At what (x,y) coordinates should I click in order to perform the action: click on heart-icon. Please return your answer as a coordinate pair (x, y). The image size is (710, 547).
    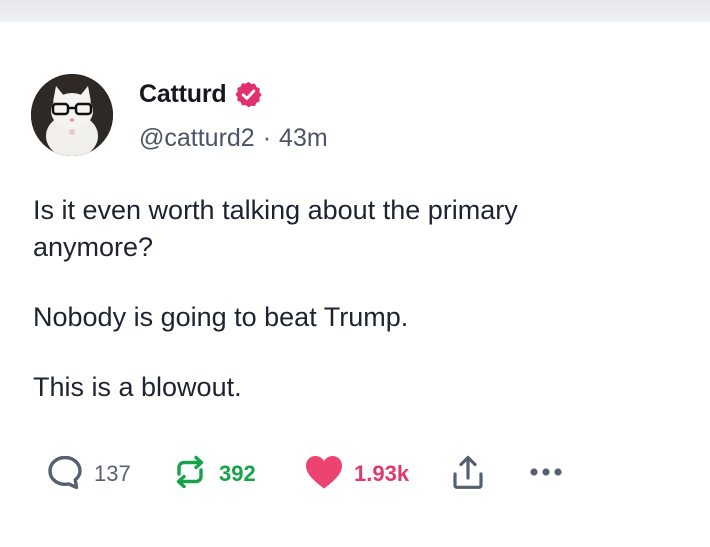
    Looking at the image, I should click on (324, 474).